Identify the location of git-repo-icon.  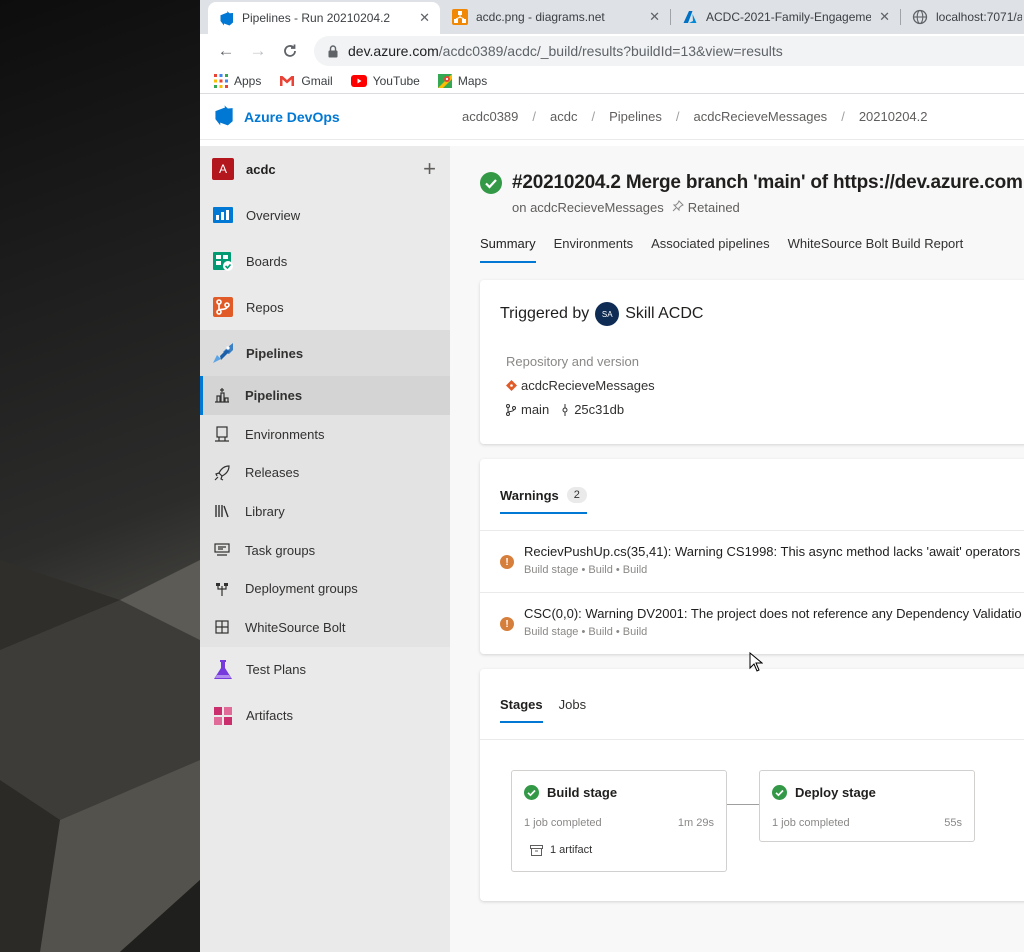
(511, 385).